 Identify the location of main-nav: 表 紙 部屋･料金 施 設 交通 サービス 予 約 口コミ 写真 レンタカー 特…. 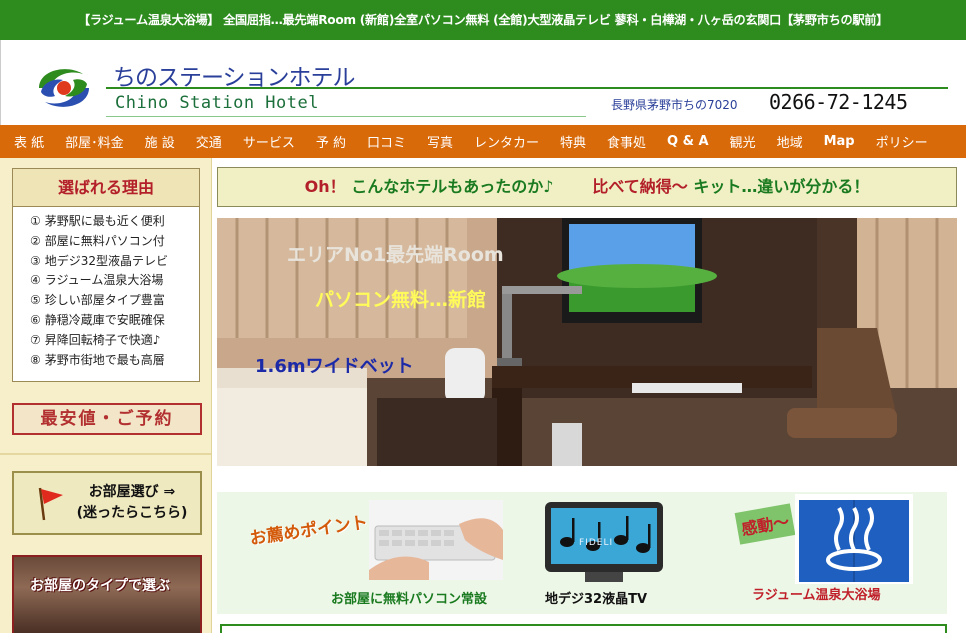
(483, 141).